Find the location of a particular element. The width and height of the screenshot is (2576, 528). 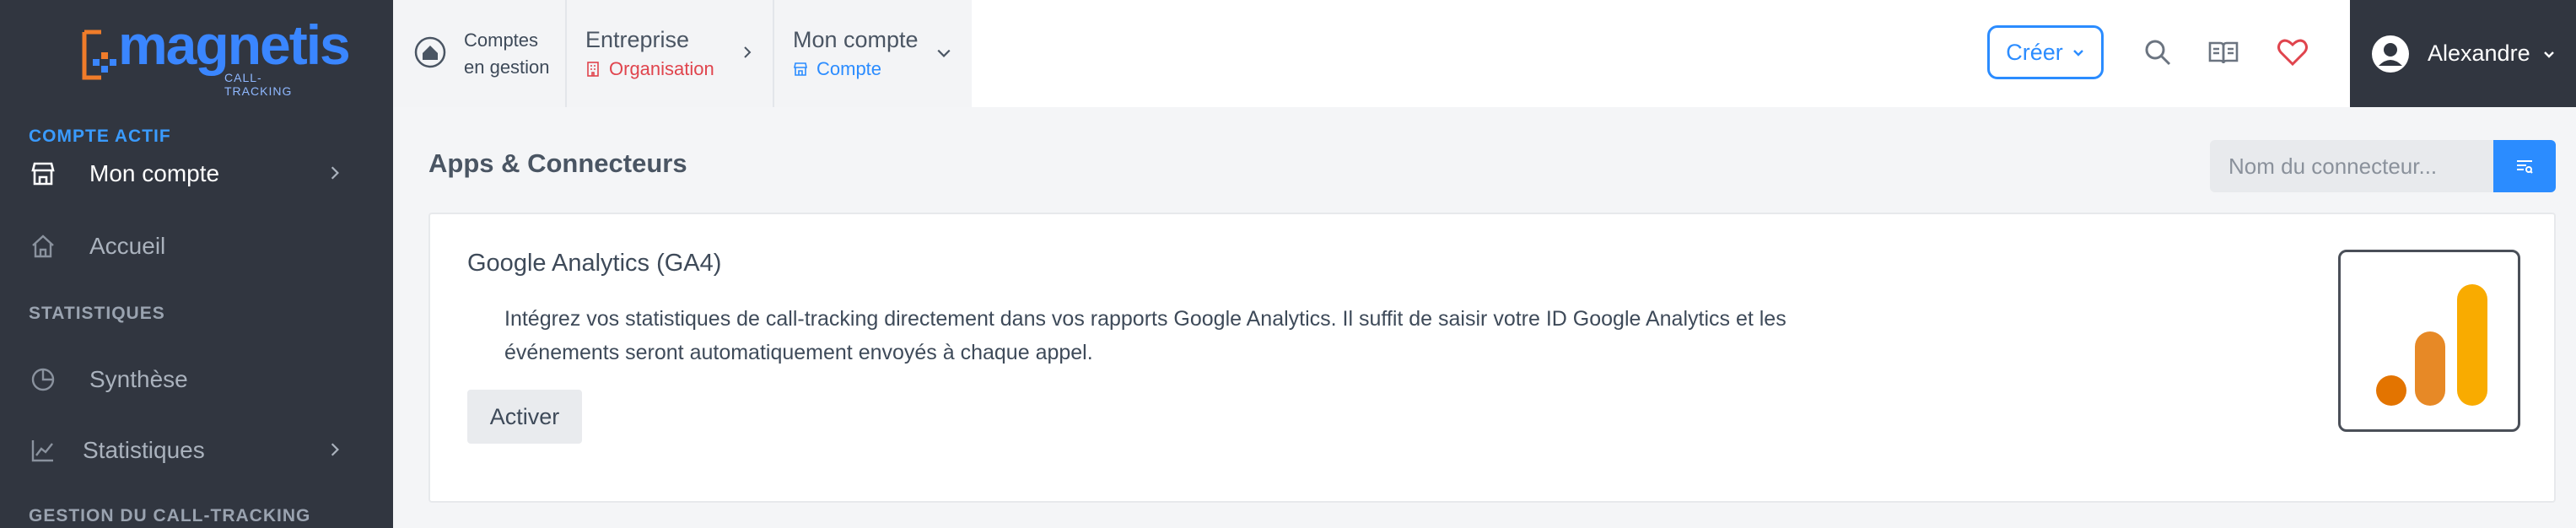

home-icon is located at coordinates (43, 246).